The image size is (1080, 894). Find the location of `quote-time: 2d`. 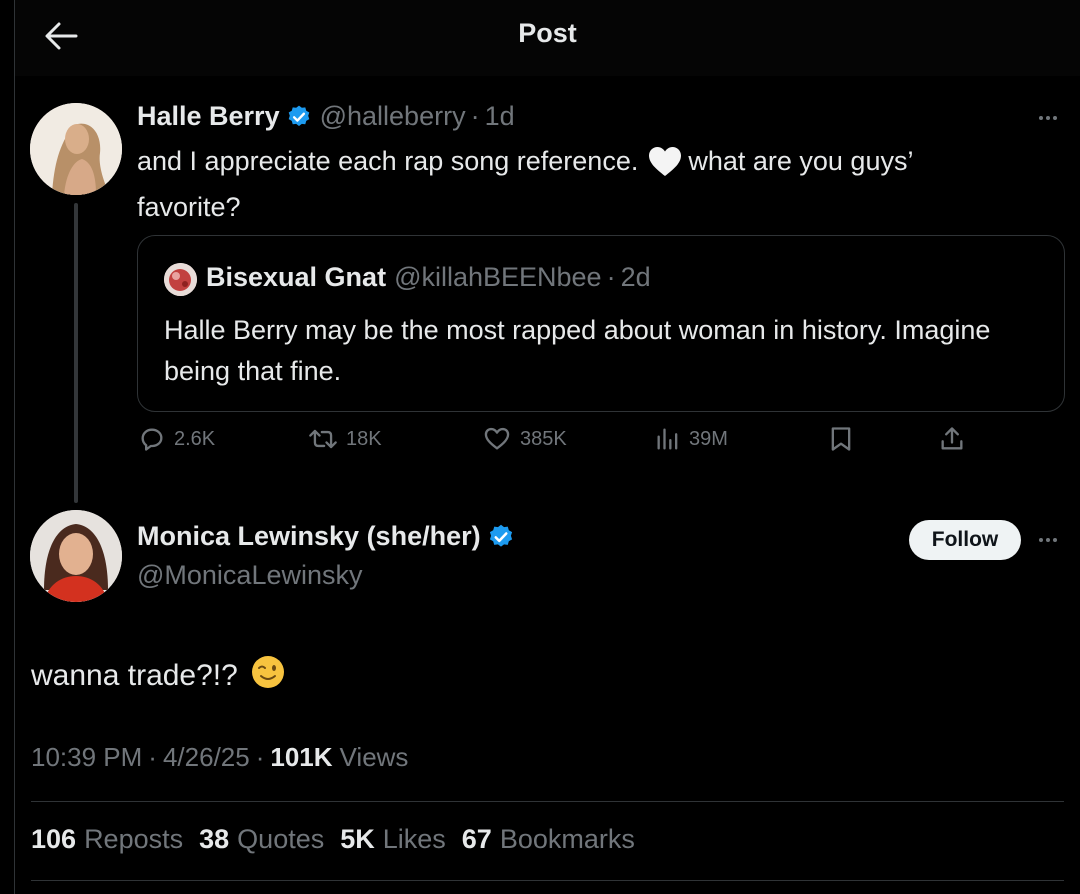

quote-time: 2d is located at coordinates (635, 277).